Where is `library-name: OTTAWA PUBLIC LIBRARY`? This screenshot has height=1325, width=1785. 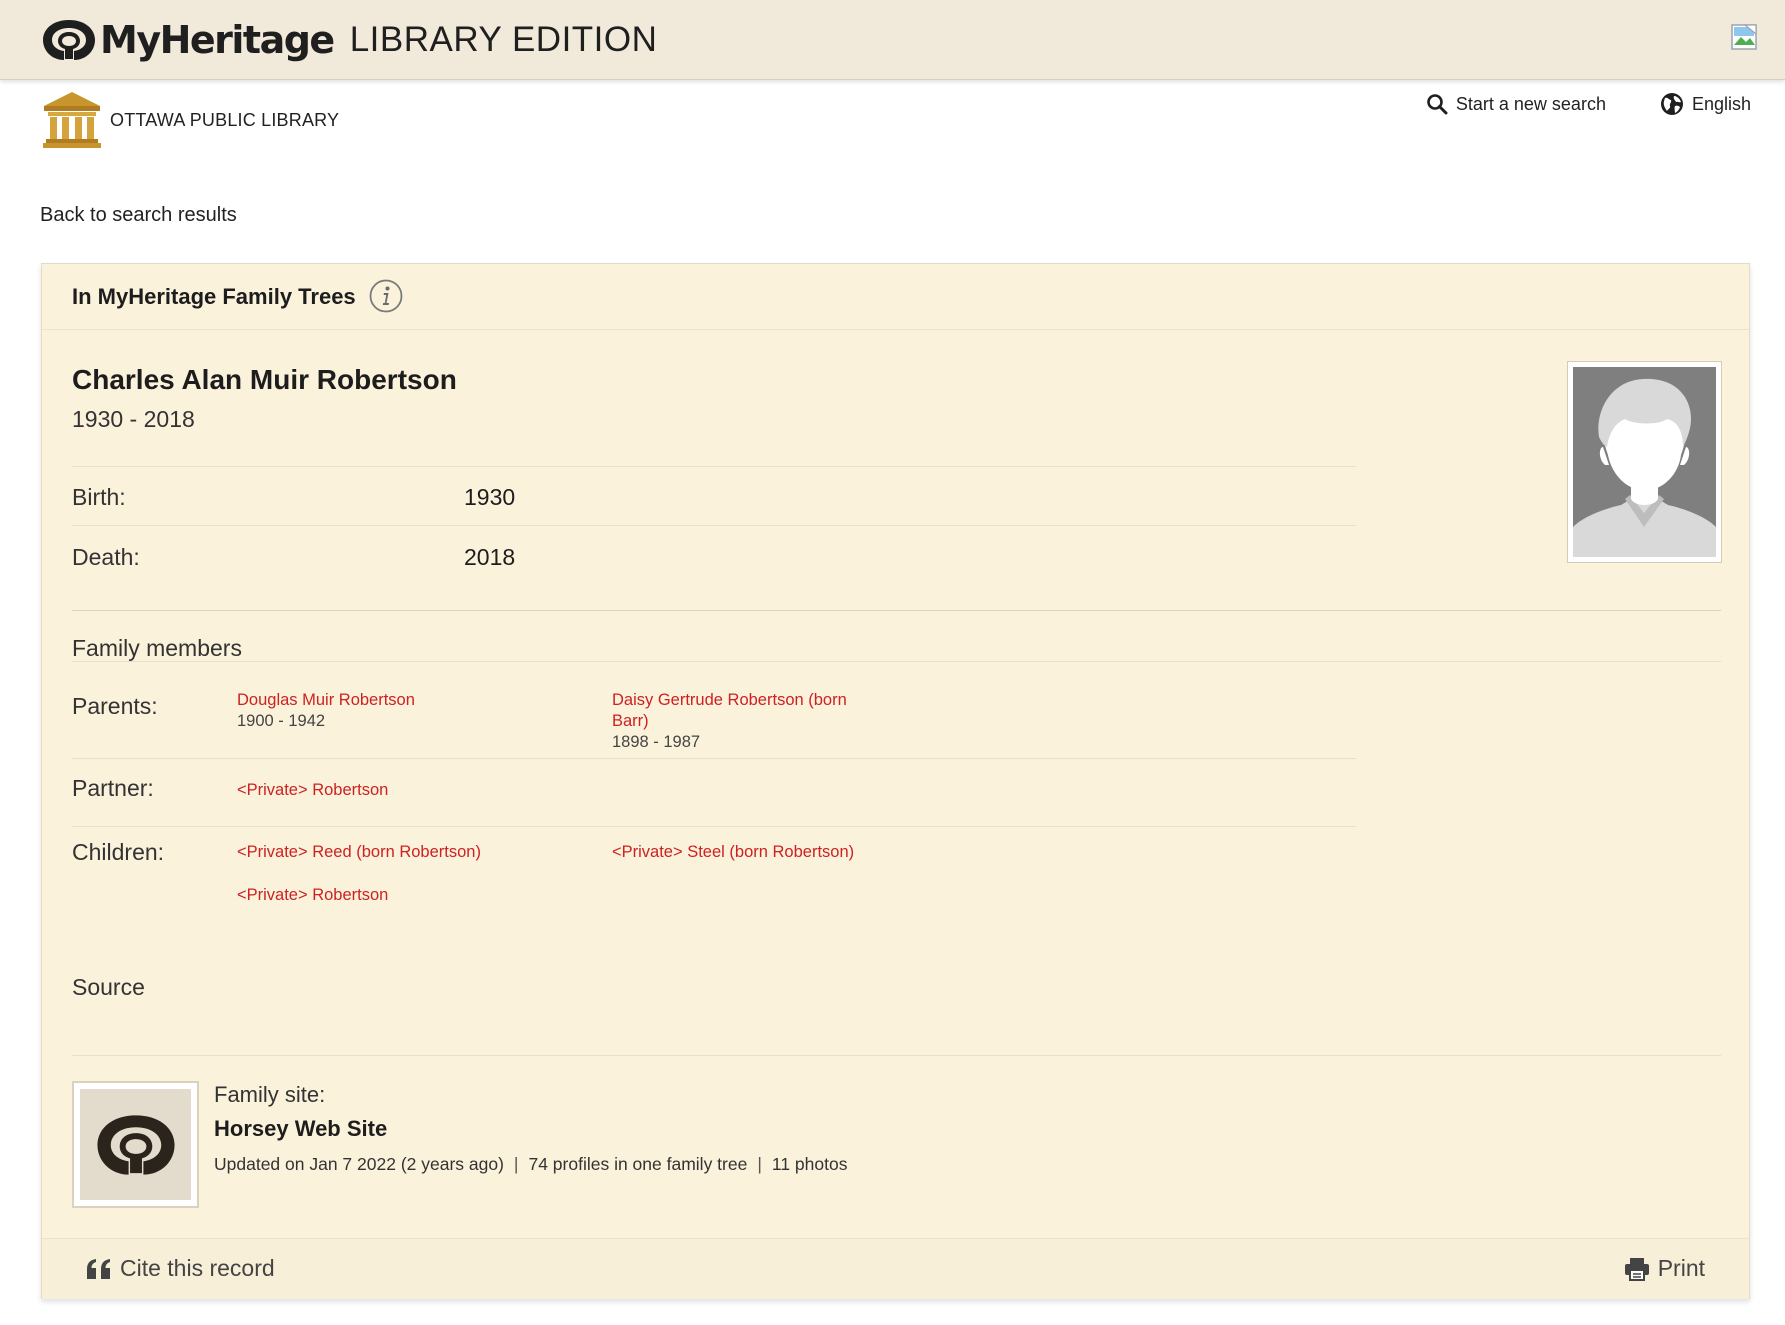 library-name: OTTAWA PUBLIC LIBRARY is located at coordinates (225, 119).